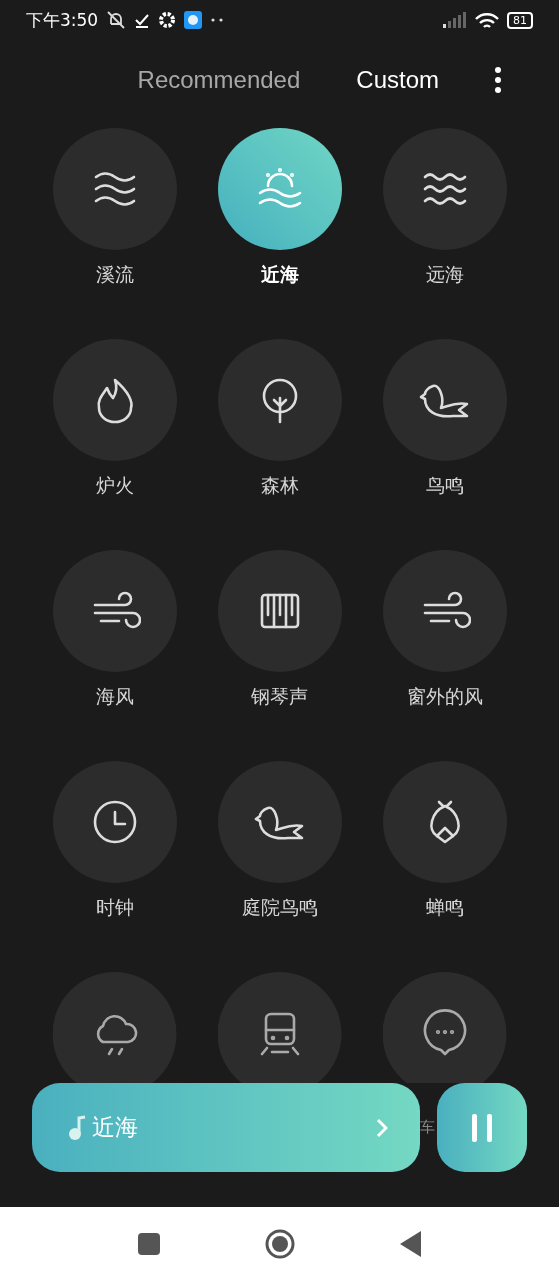  Describe the element at coordinates (114, 696) in the screenshot. I see `sound-label: 海风` at that location.